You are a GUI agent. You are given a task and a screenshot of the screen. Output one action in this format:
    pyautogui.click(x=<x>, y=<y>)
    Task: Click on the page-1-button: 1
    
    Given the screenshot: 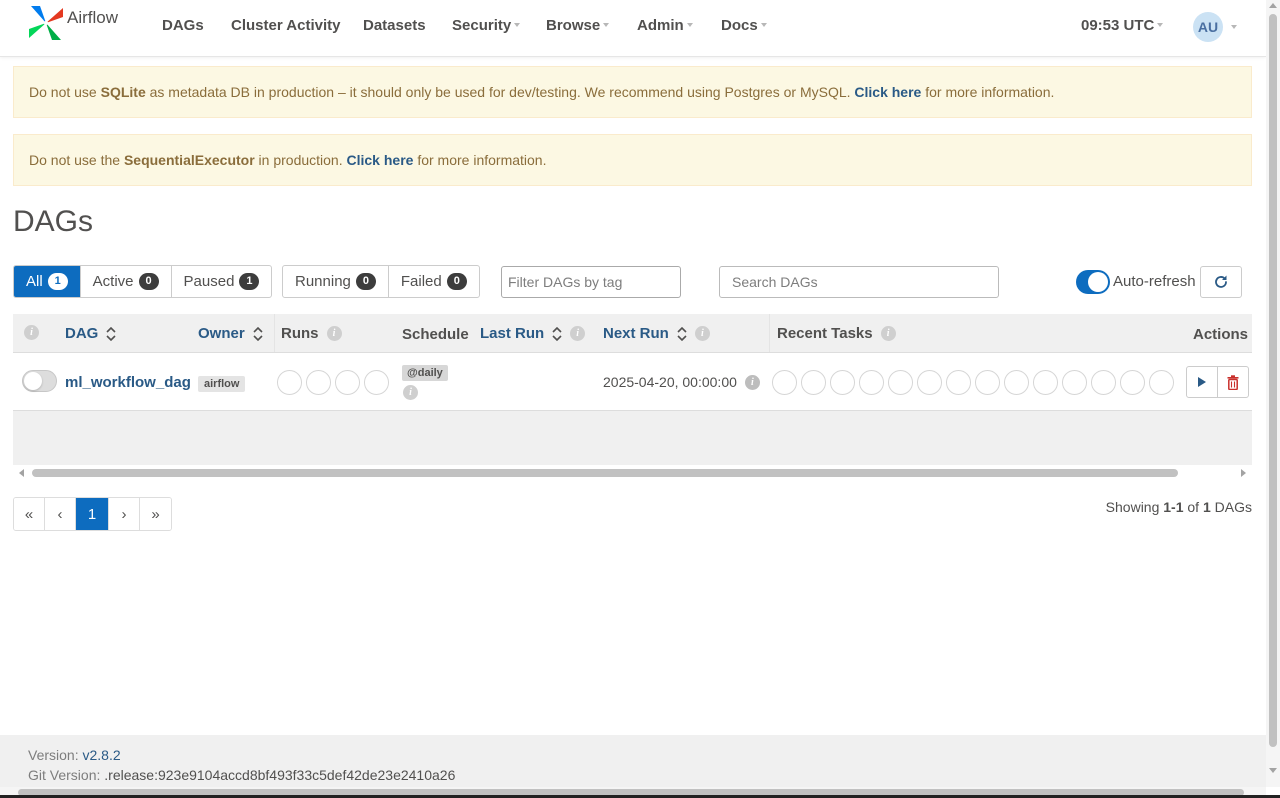 What is the action you would take?
    pyautogui.click(x=92, y=514)
    